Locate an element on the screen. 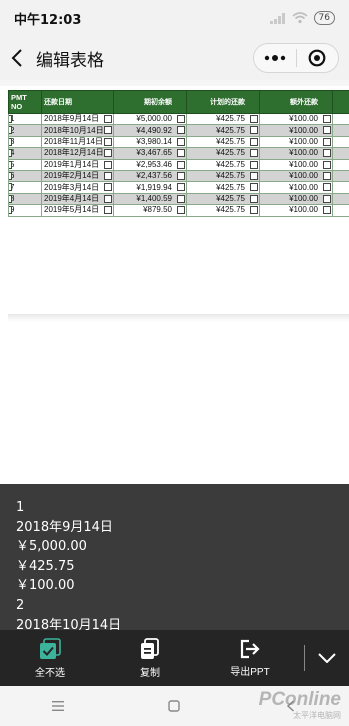 This screenshot has width=349, height=726. column-header-extra-payment: 额外还款 is located at coordinates (296, 102).